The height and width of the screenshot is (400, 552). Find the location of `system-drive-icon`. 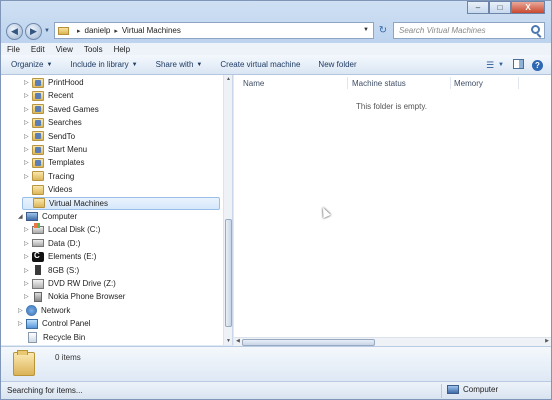

system-drive-icon is located at coordinates (38, 228).